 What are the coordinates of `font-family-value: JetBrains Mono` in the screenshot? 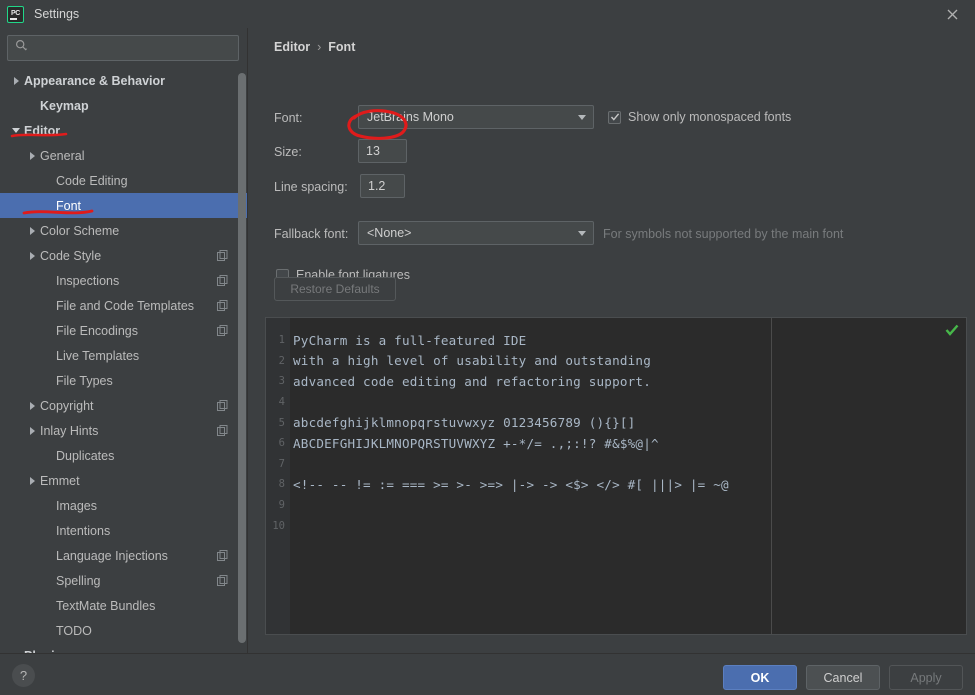 It's located at (410, 117).